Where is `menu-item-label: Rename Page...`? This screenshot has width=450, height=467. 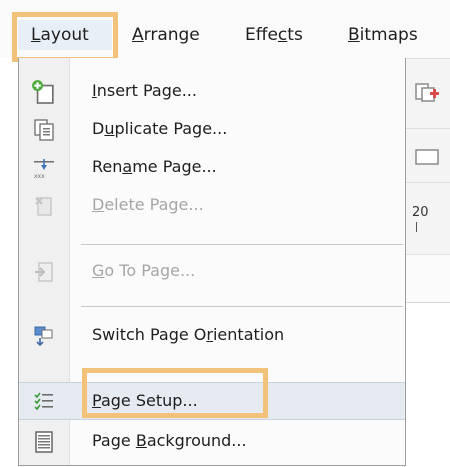
menu-item-label: Rename Page... is located at coordinates (154, 166).